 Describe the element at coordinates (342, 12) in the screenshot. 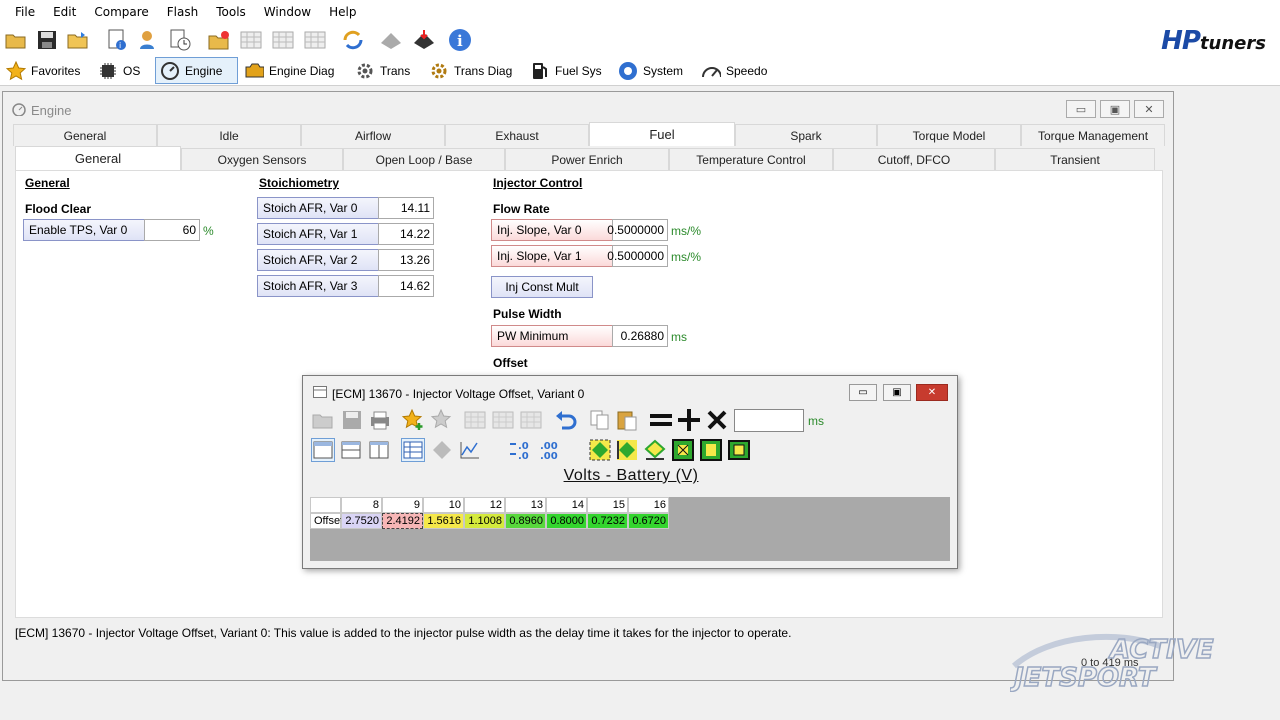

I see `menu-help: Help` at that location.